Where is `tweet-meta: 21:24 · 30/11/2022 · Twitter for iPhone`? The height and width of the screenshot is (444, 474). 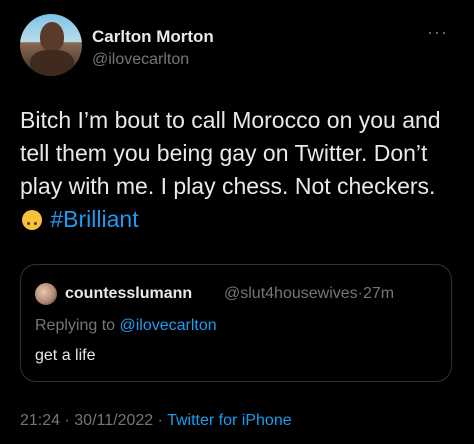
tweet-meta: 21:24 · 30/11/2022 · Twitter for iPhone is located at coordinates (156, 421).